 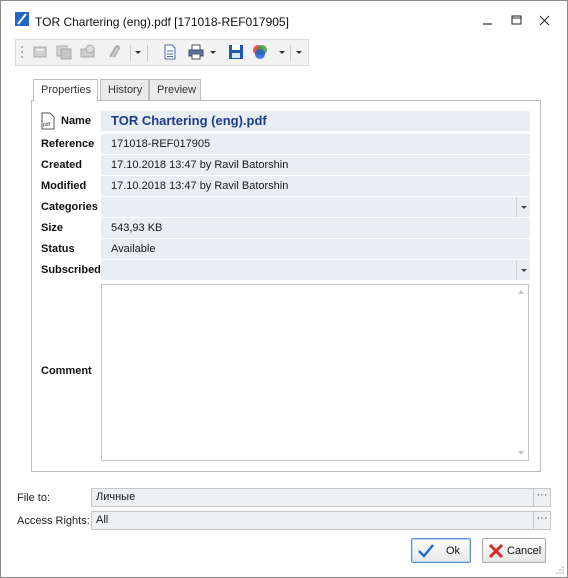 What do you see at coordinates (22, 19) in the screenshot?
I see `app-icon` at bounding box center [22, 19].